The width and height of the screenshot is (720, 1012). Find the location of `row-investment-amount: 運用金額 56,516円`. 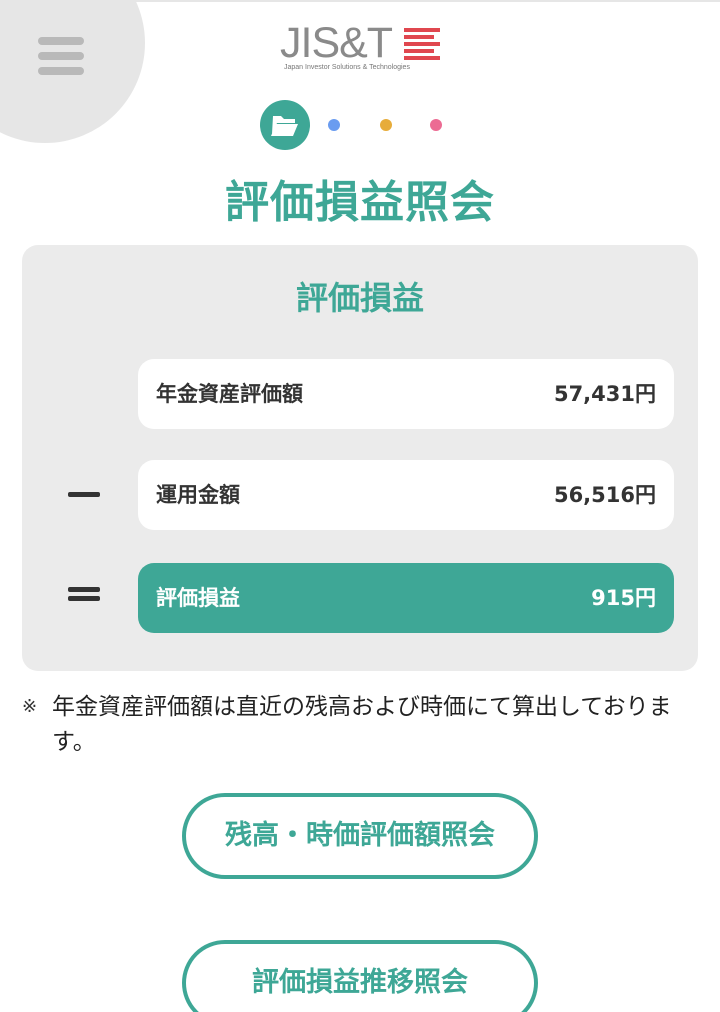

row-investment-amount: 運用金額 56,516円 is located at coordinates (406, 495).